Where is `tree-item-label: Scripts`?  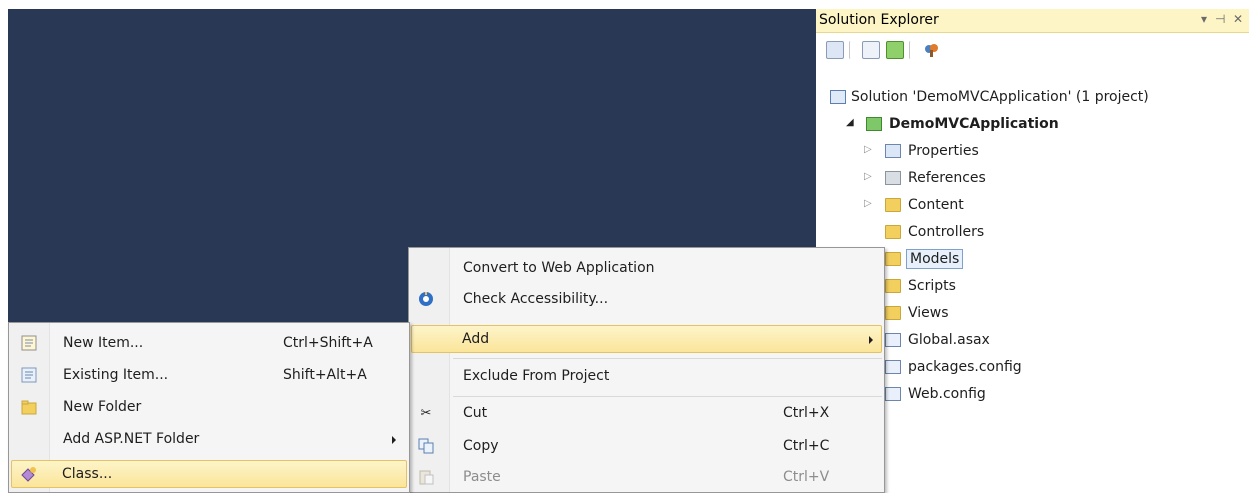 tree-item-label: Scripts is located at coordinates (932, 286).